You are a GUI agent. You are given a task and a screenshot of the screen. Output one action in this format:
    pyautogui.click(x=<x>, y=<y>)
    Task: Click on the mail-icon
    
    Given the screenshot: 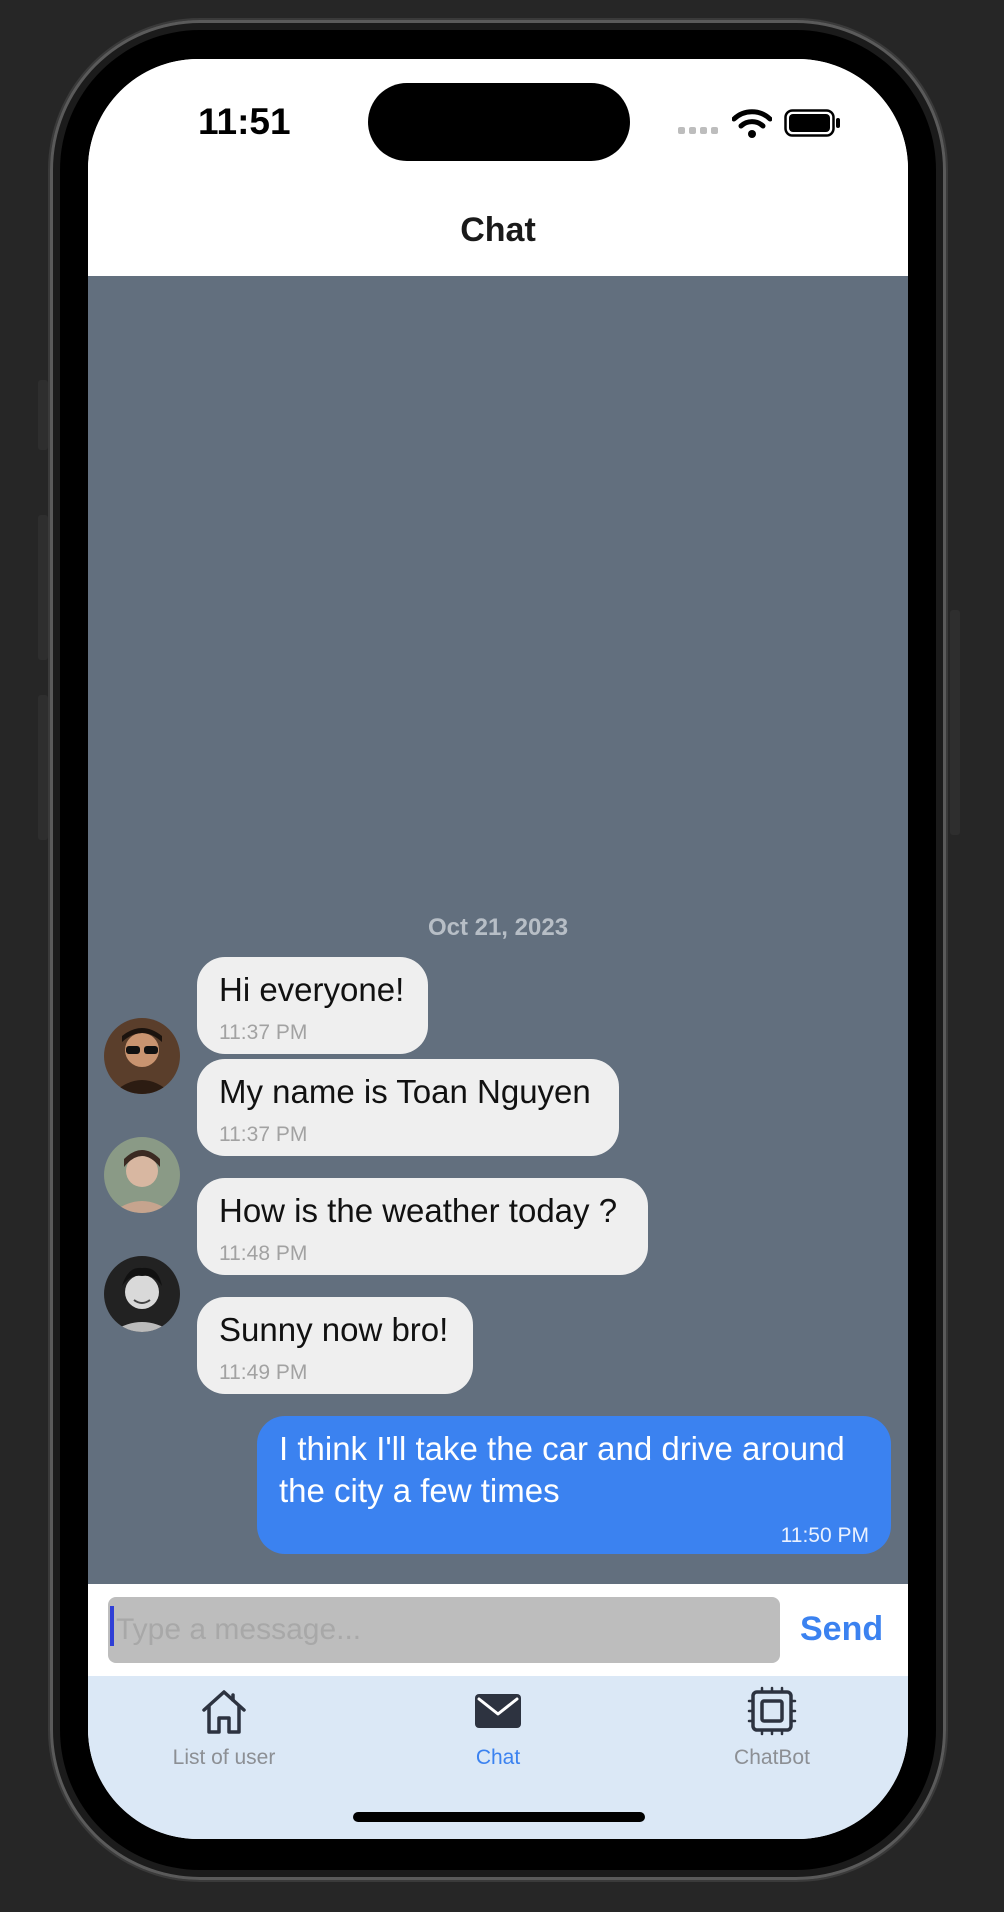 What is the action you would take?
    pyautogui.click(x=498, y=1711)
    